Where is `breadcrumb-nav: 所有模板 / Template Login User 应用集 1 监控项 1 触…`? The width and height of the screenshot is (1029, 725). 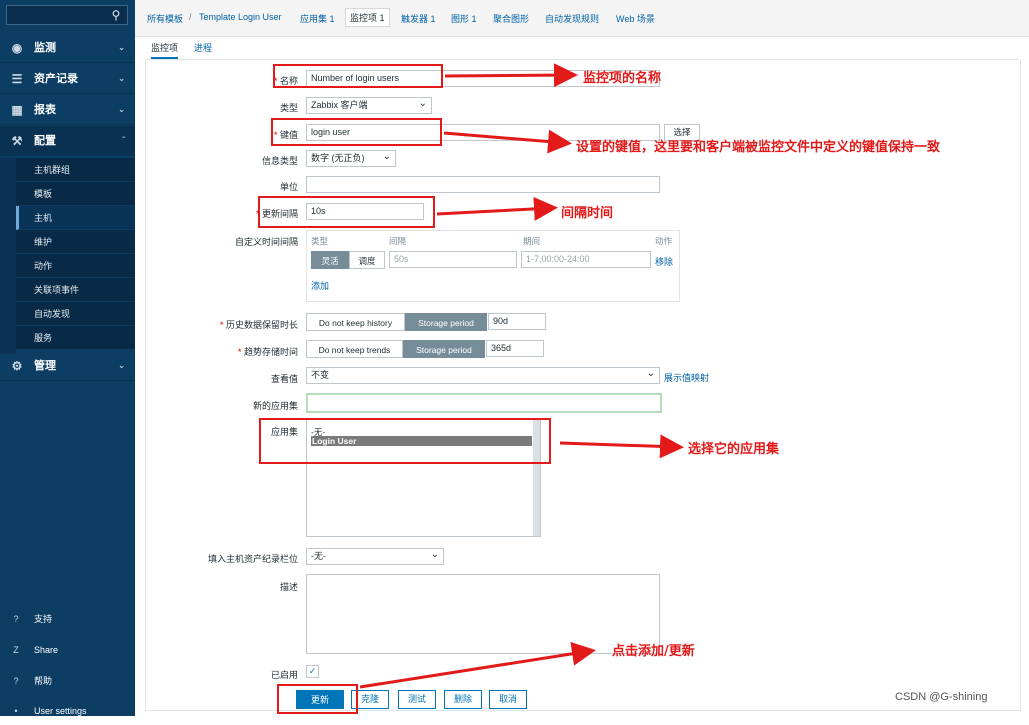 breadcrumb-nav: 所有模板 / Template Login User 应用集 1 监控项 1 触… is located at coordinates (582, 18).